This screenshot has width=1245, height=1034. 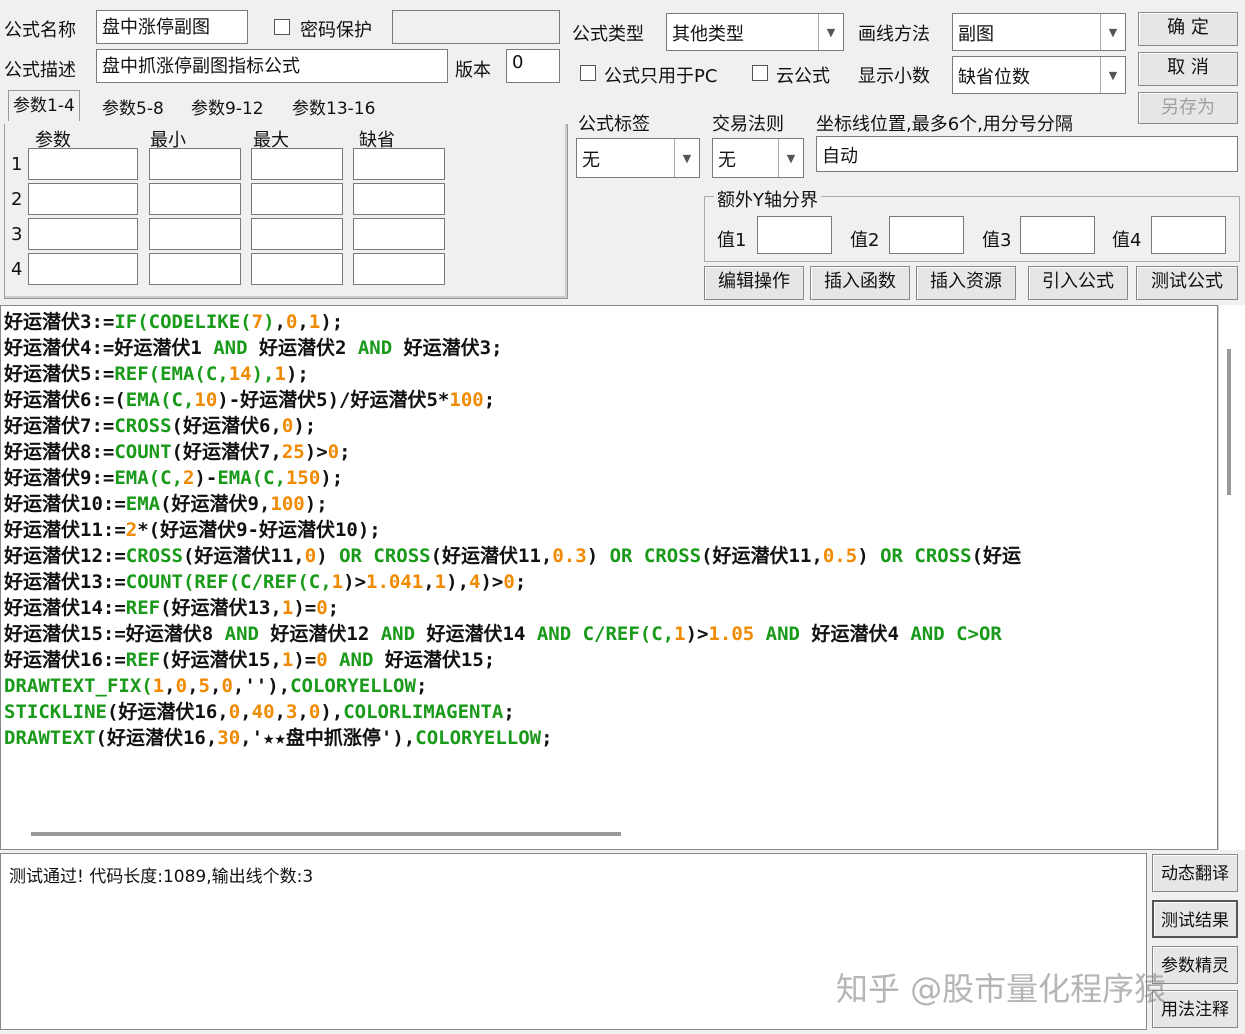 What do you see at coordinates (263, 374) in the screenshot?
I see `code-token: ),` at bounding box center [263, 374].